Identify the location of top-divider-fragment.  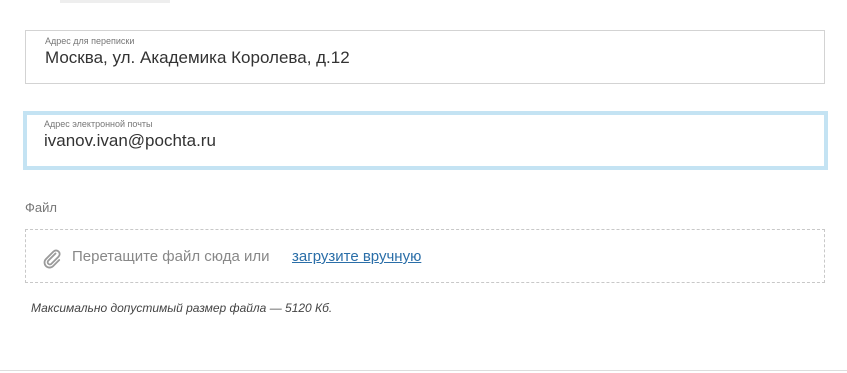
(115, 1).